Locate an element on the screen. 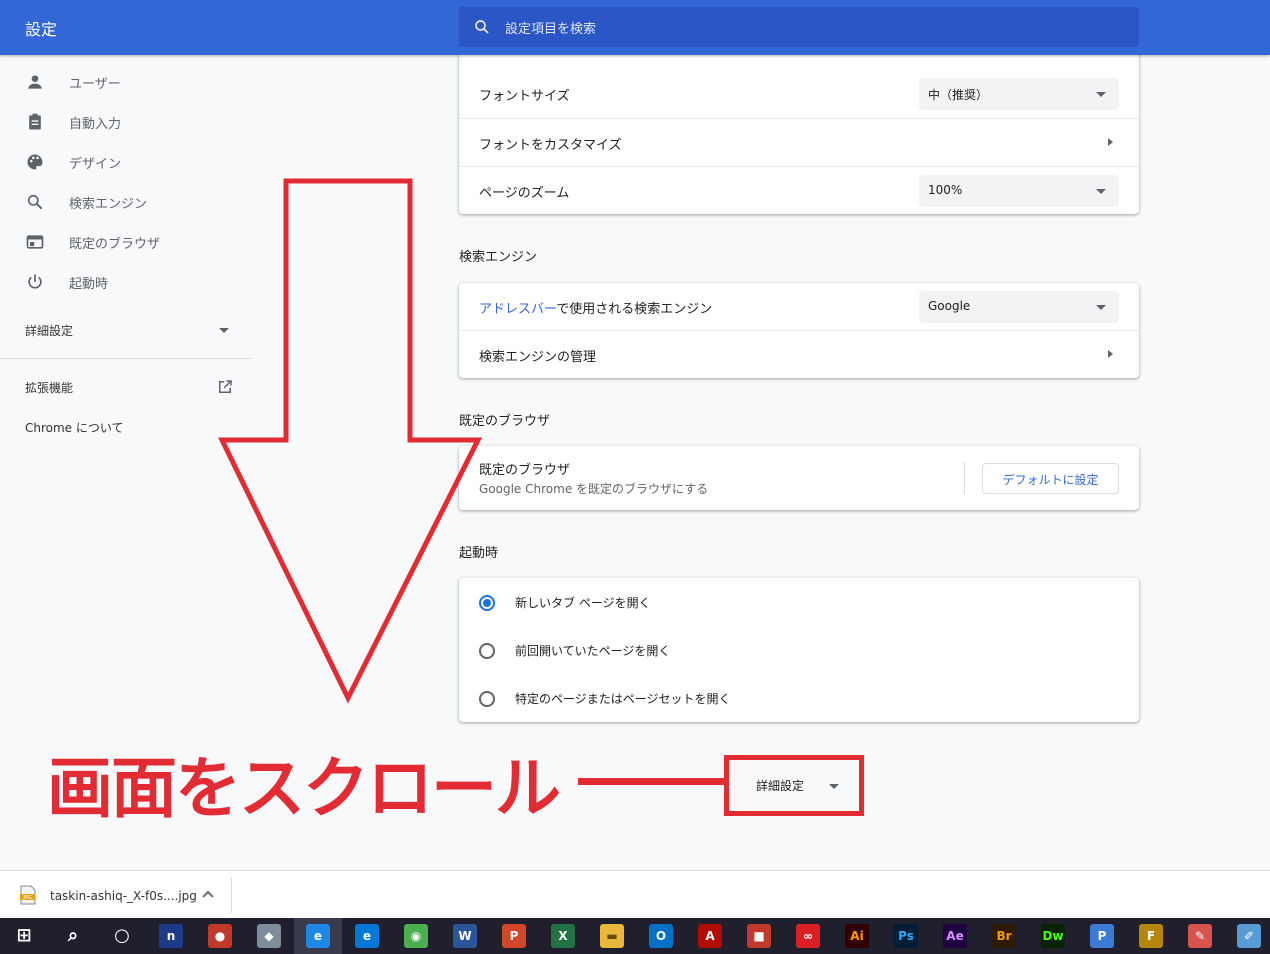 The height and width of the screenshot is (954, 1270). address-bar-engine-row: アドレスバーで使用される検索エンジン Google is located at coordinates (799, 307).